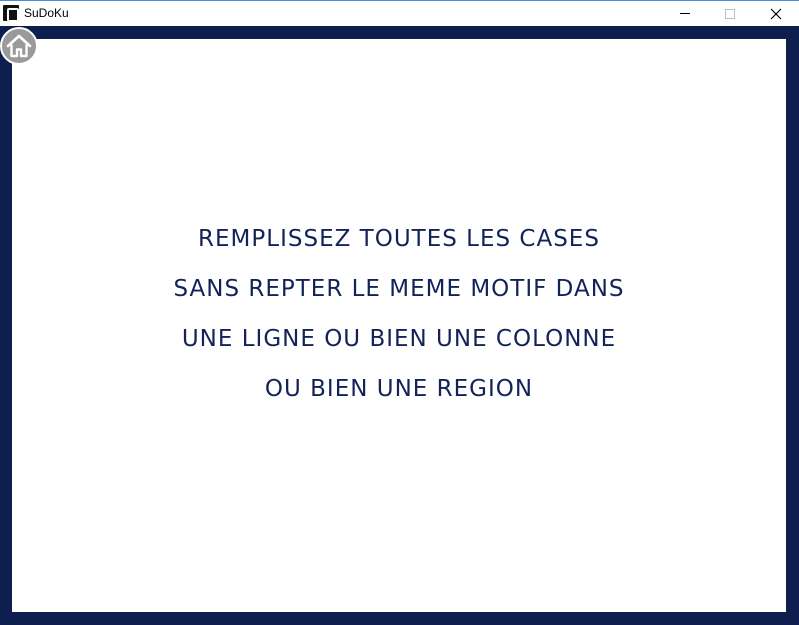 This screenshot has height=625, width=799. I want to click on close-icon, so click(776, 13).